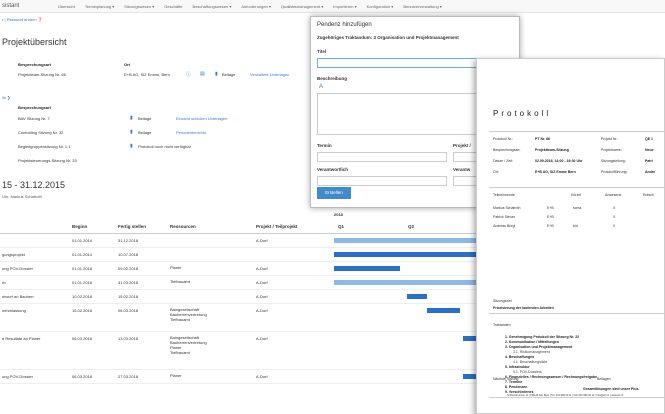 Image resolution: width=665 pixels, height=414 pixels. Describe the element at coordinates (649, 150) in the screenshot. I see `protocol-meta-v2: Neue` at that location.